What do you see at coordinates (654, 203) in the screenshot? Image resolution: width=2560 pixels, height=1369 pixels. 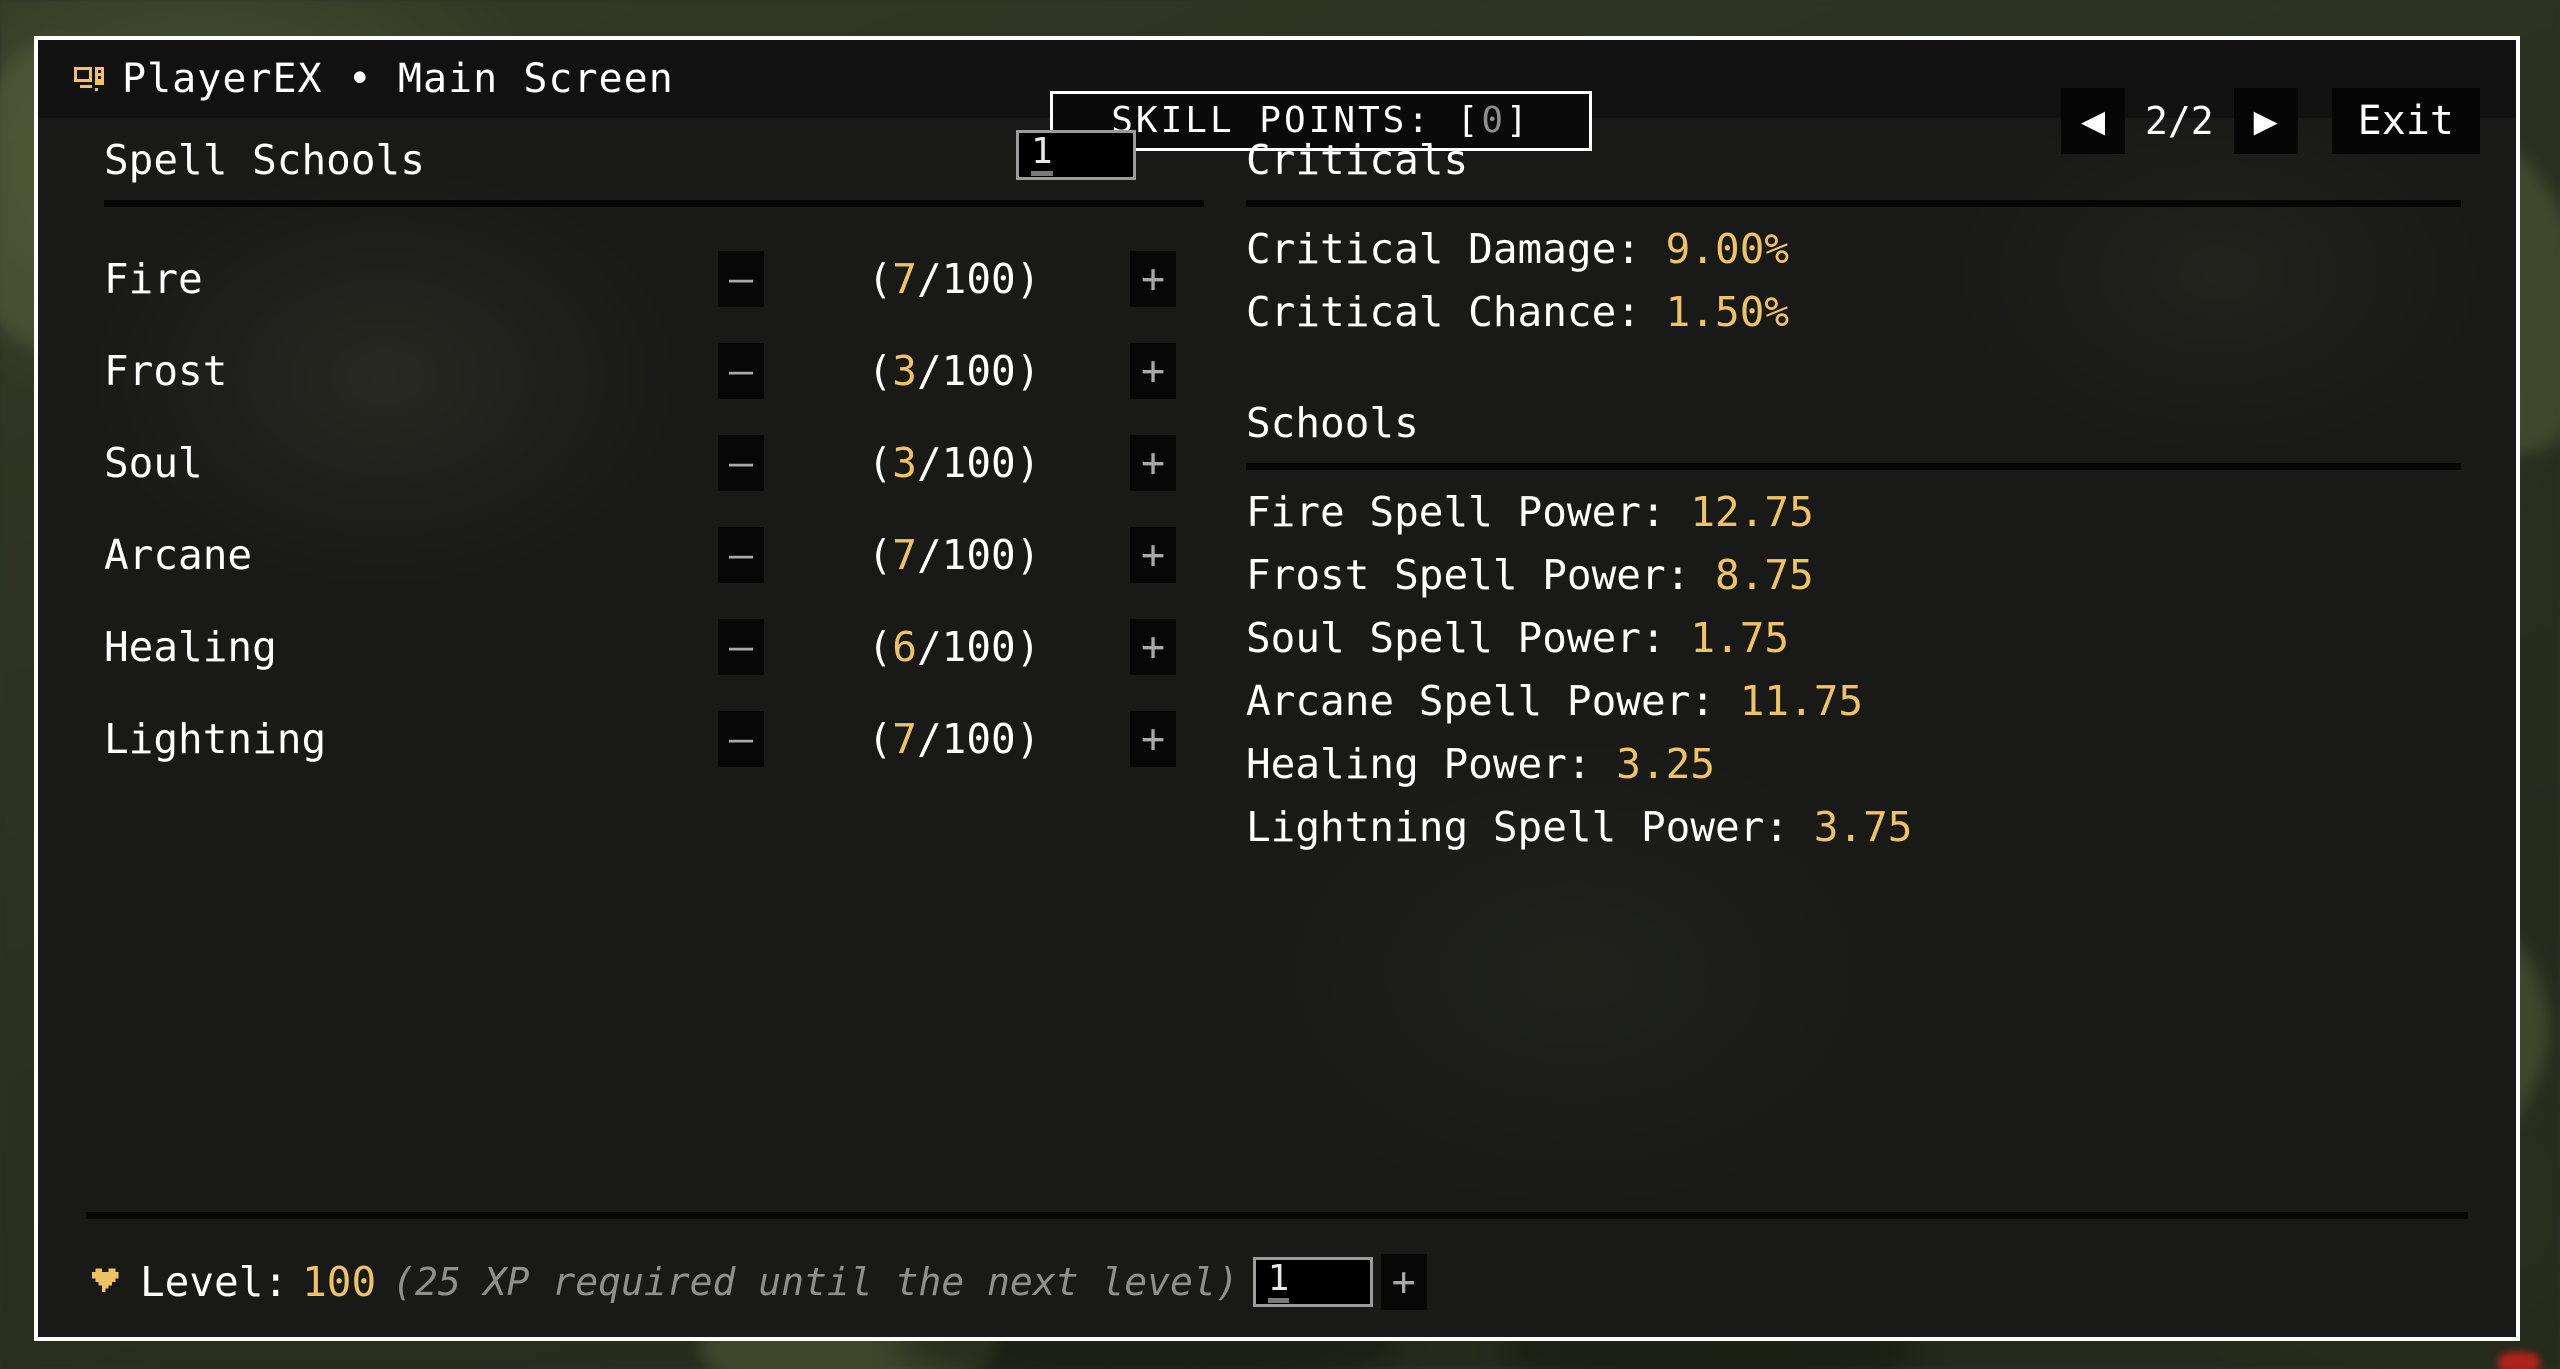 I see `spell-schools-divider` at bounding box center [654, 203].